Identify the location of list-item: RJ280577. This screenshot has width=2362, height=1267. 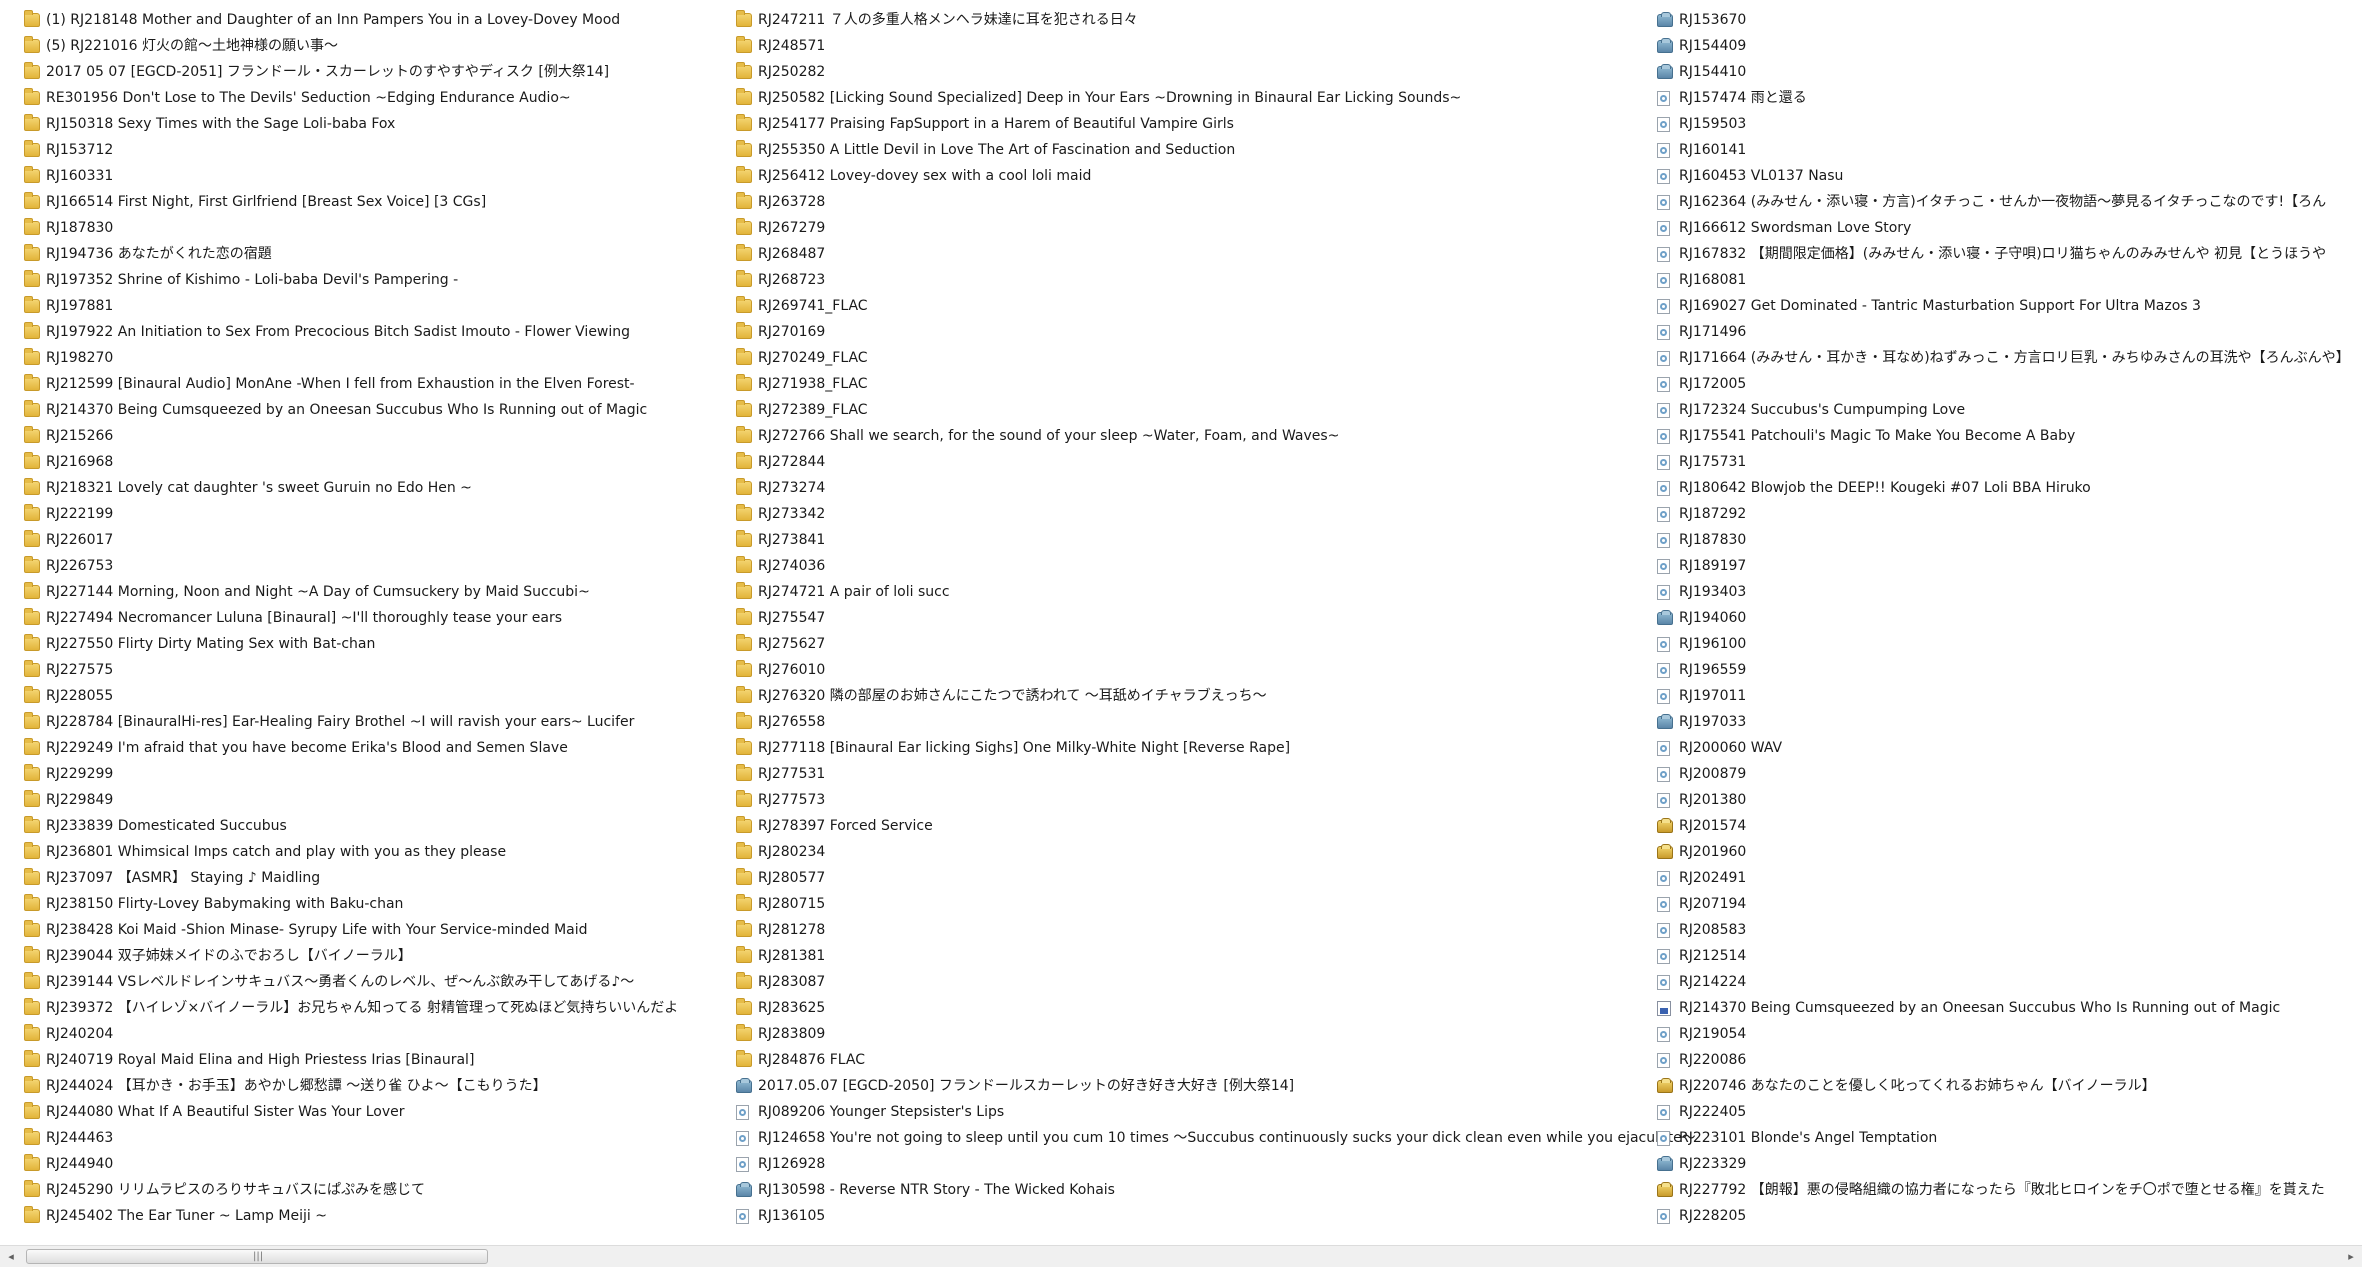
(1216, 878).